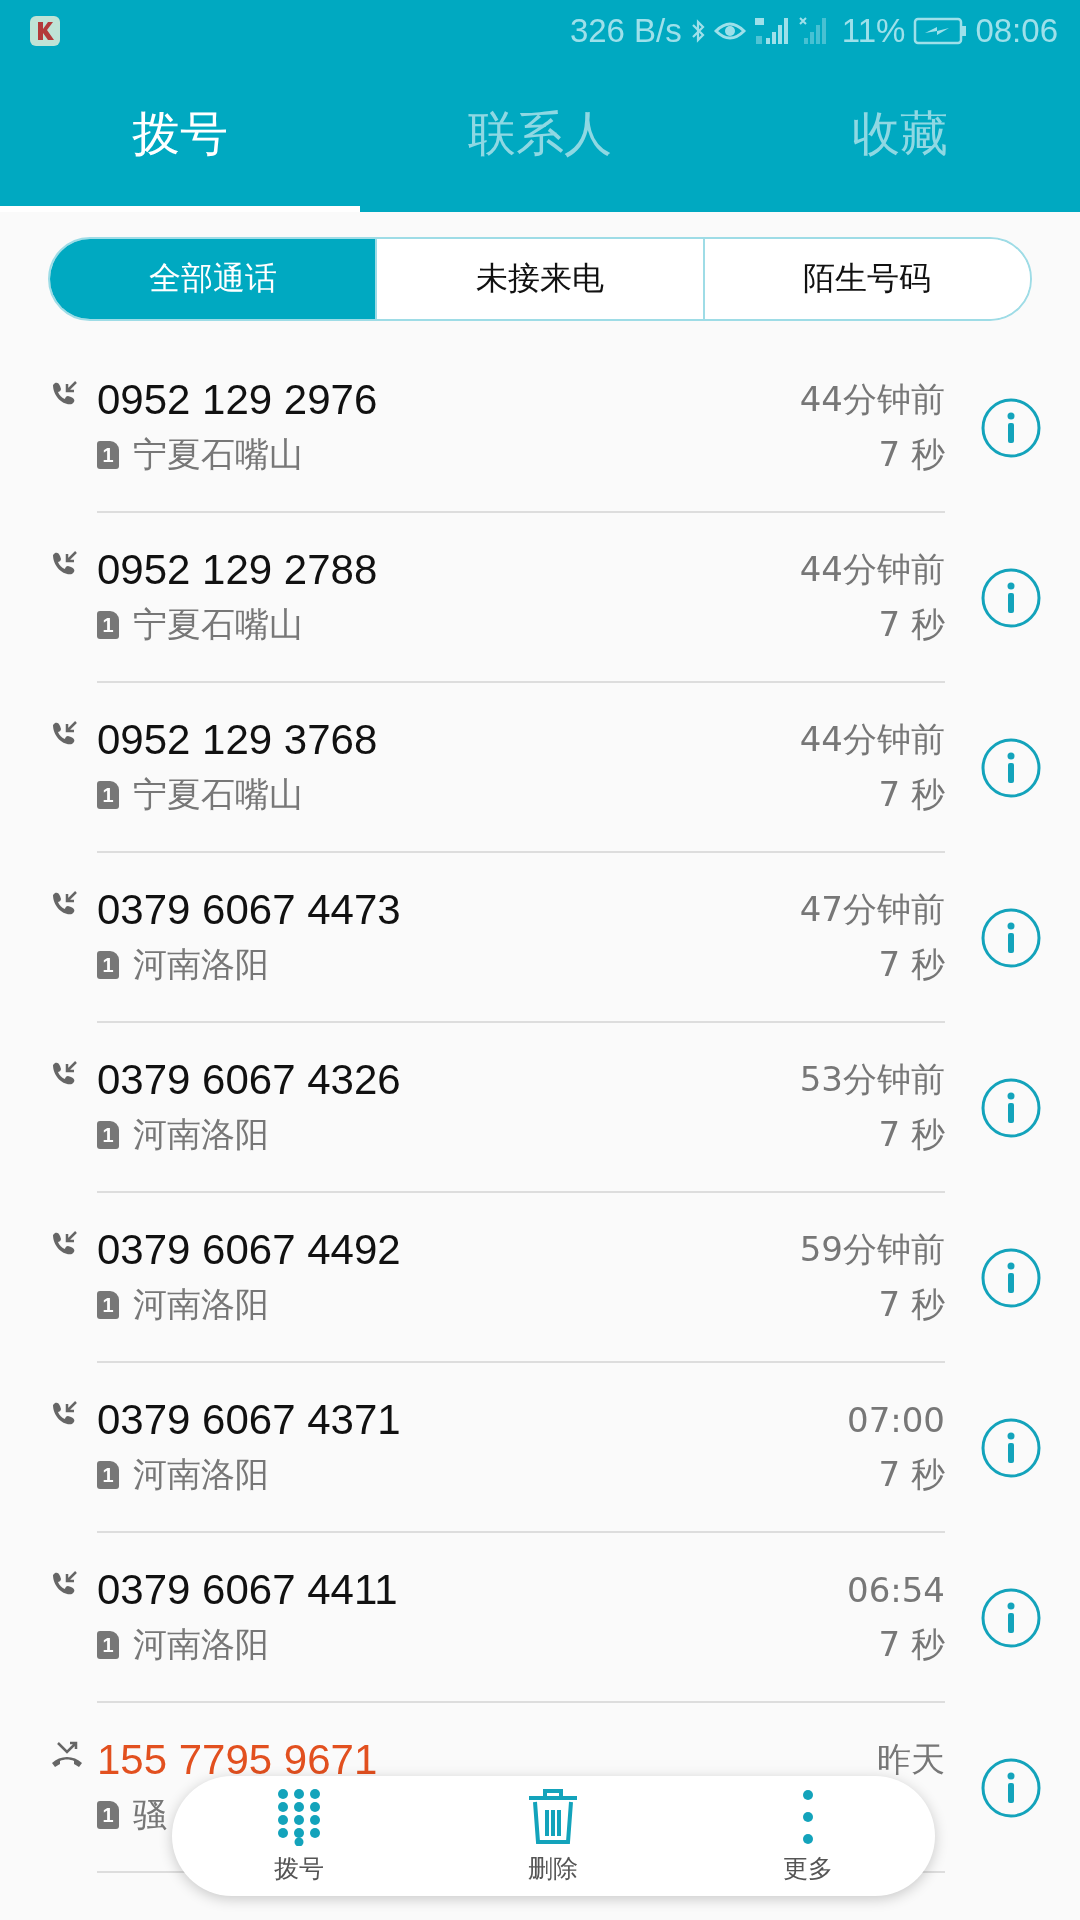 Image resolution: width=1080 pixels, height=1920 pixels. What do you see at coordinates (940, 31) in the screenshot?
I see `battery-charging-icon` at bounding box center [940, 31].